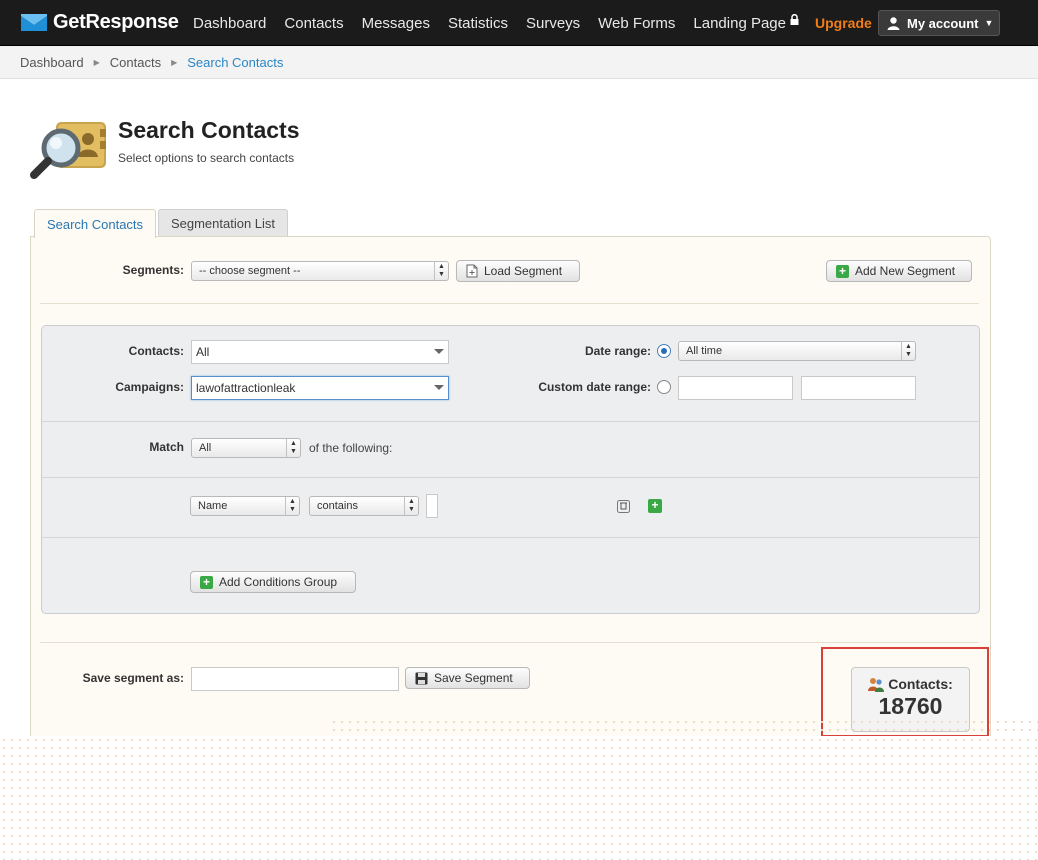 This screenshot has width=1038, height=860. Describe the element at coordinates (617, 351) in the screenshot. I see `date-range-label: Date range:` at that location.